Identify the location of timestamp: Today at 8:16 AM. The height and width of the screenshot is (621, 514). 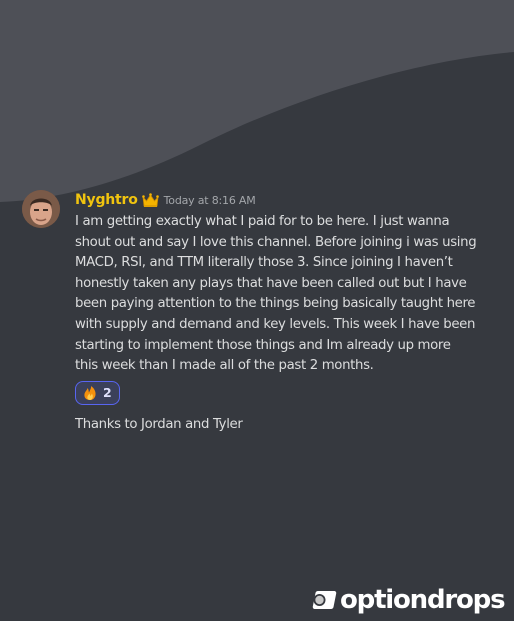
(209, 200).